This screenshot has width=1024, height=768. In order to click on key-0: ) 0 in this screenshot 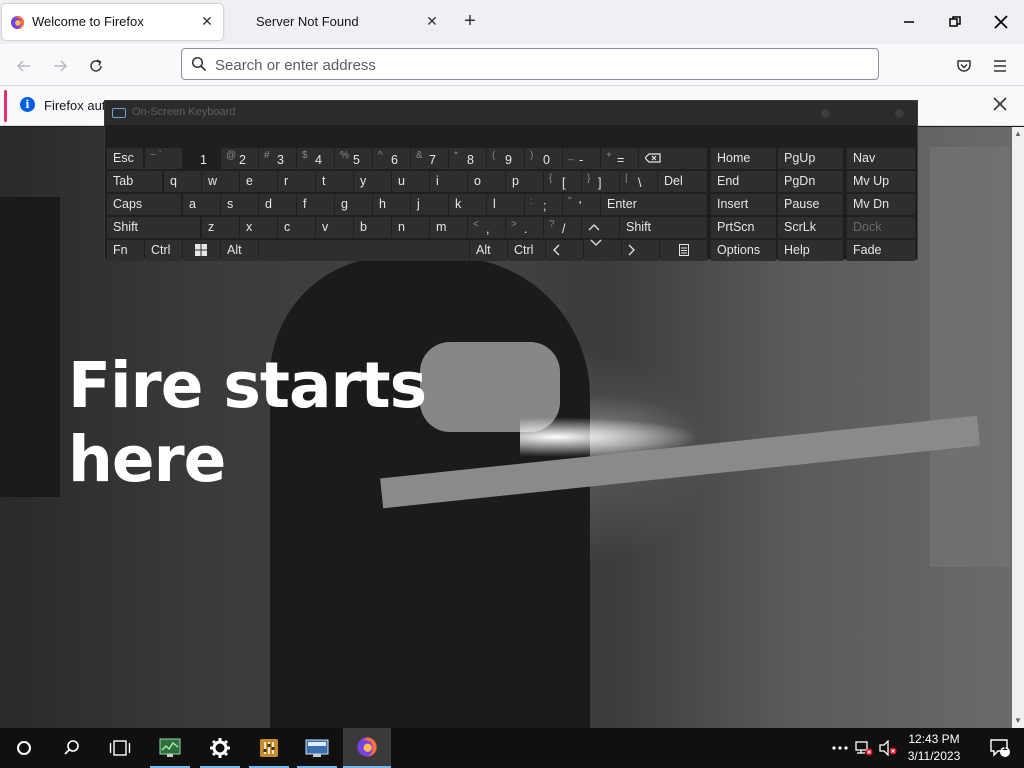, I will do `click(543, 158)`.